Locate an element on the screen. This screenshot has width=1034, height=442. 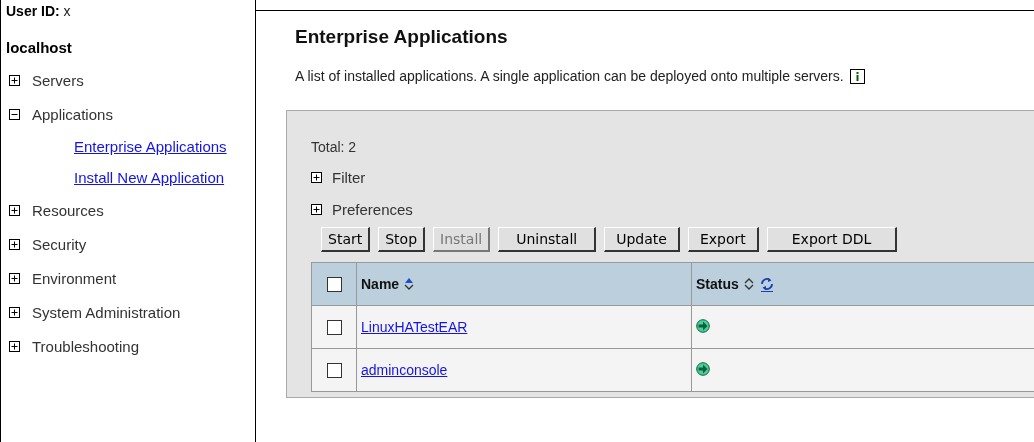
action-button: Export DDL is located at coordinates (832, 239).